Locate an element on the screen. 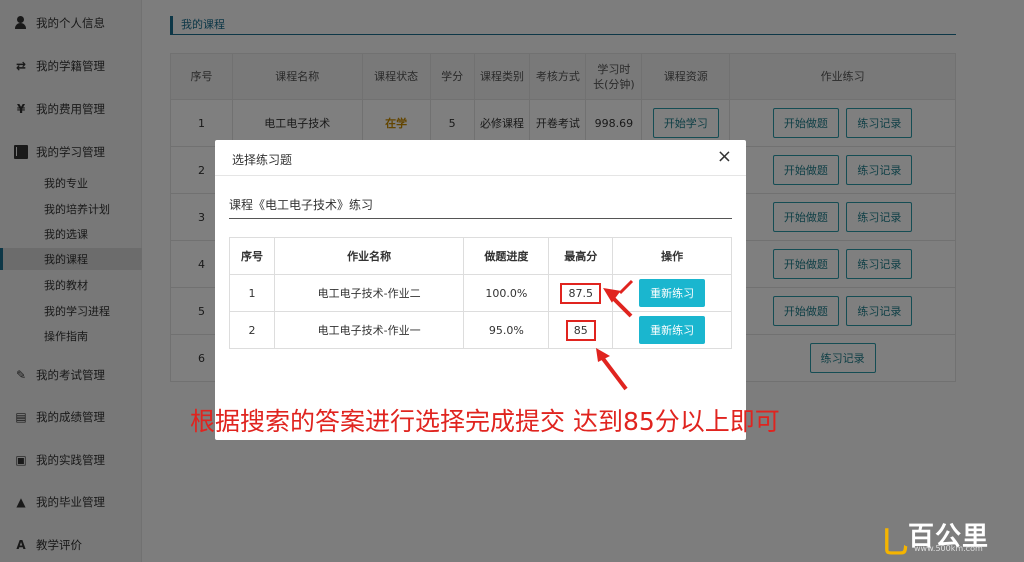 The width and height of the screenshot is (1024, 562). close-icon: × is located at coordinates (724, 157).